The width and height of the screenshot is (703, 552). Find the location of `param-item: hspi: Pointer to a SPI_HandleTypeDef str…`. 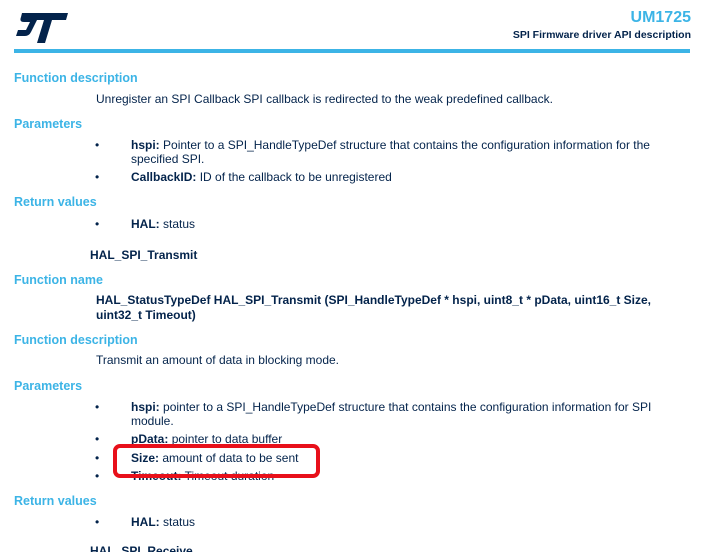

param-item: hspi: Pointer to a SPI_HandleTypeDef str… is located at coordinates (390, 145).